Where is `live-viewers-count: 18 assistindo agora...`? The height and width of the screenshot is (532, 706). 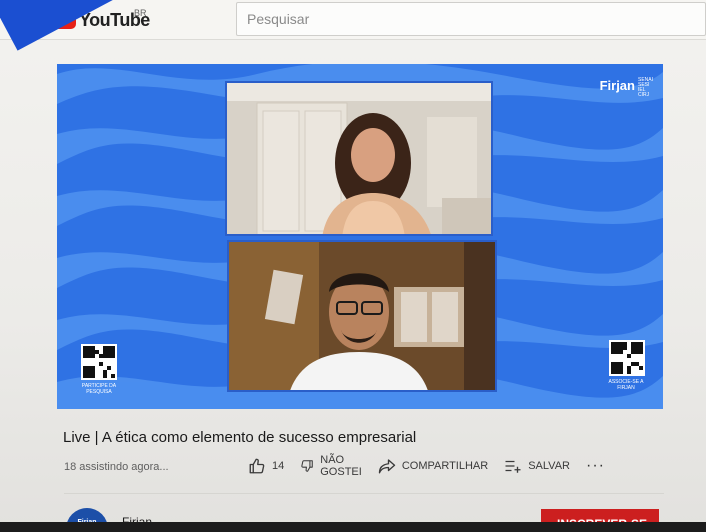 live-viewers-count: 18 assistindo agora... is located at coordinates (116, 467).